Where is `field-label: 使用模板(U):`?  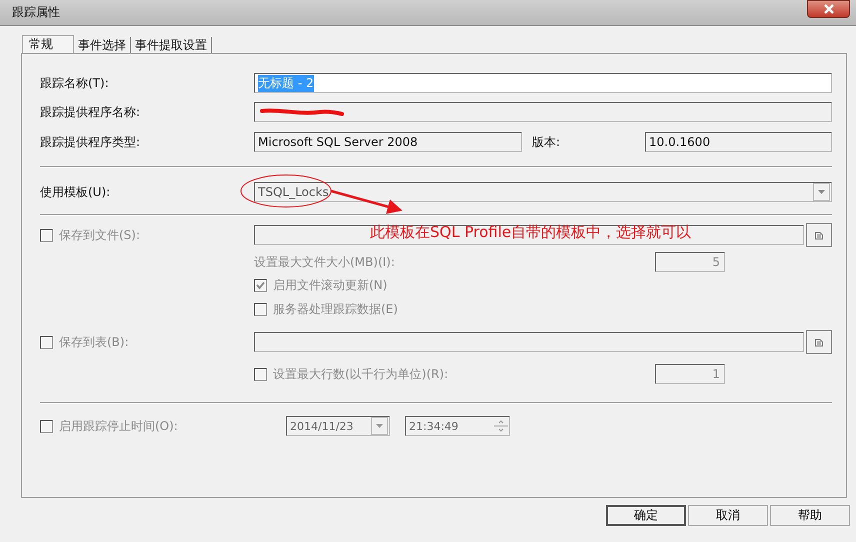 field-label: 使用模板(U): is located at coordinates (76, 192).